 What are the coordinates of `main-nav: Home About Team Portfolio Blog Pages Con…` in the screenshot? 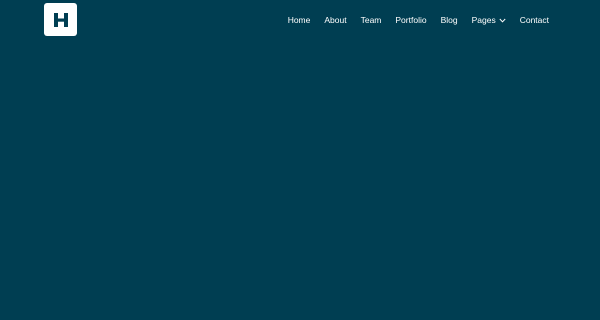 It's located at (418, 20).